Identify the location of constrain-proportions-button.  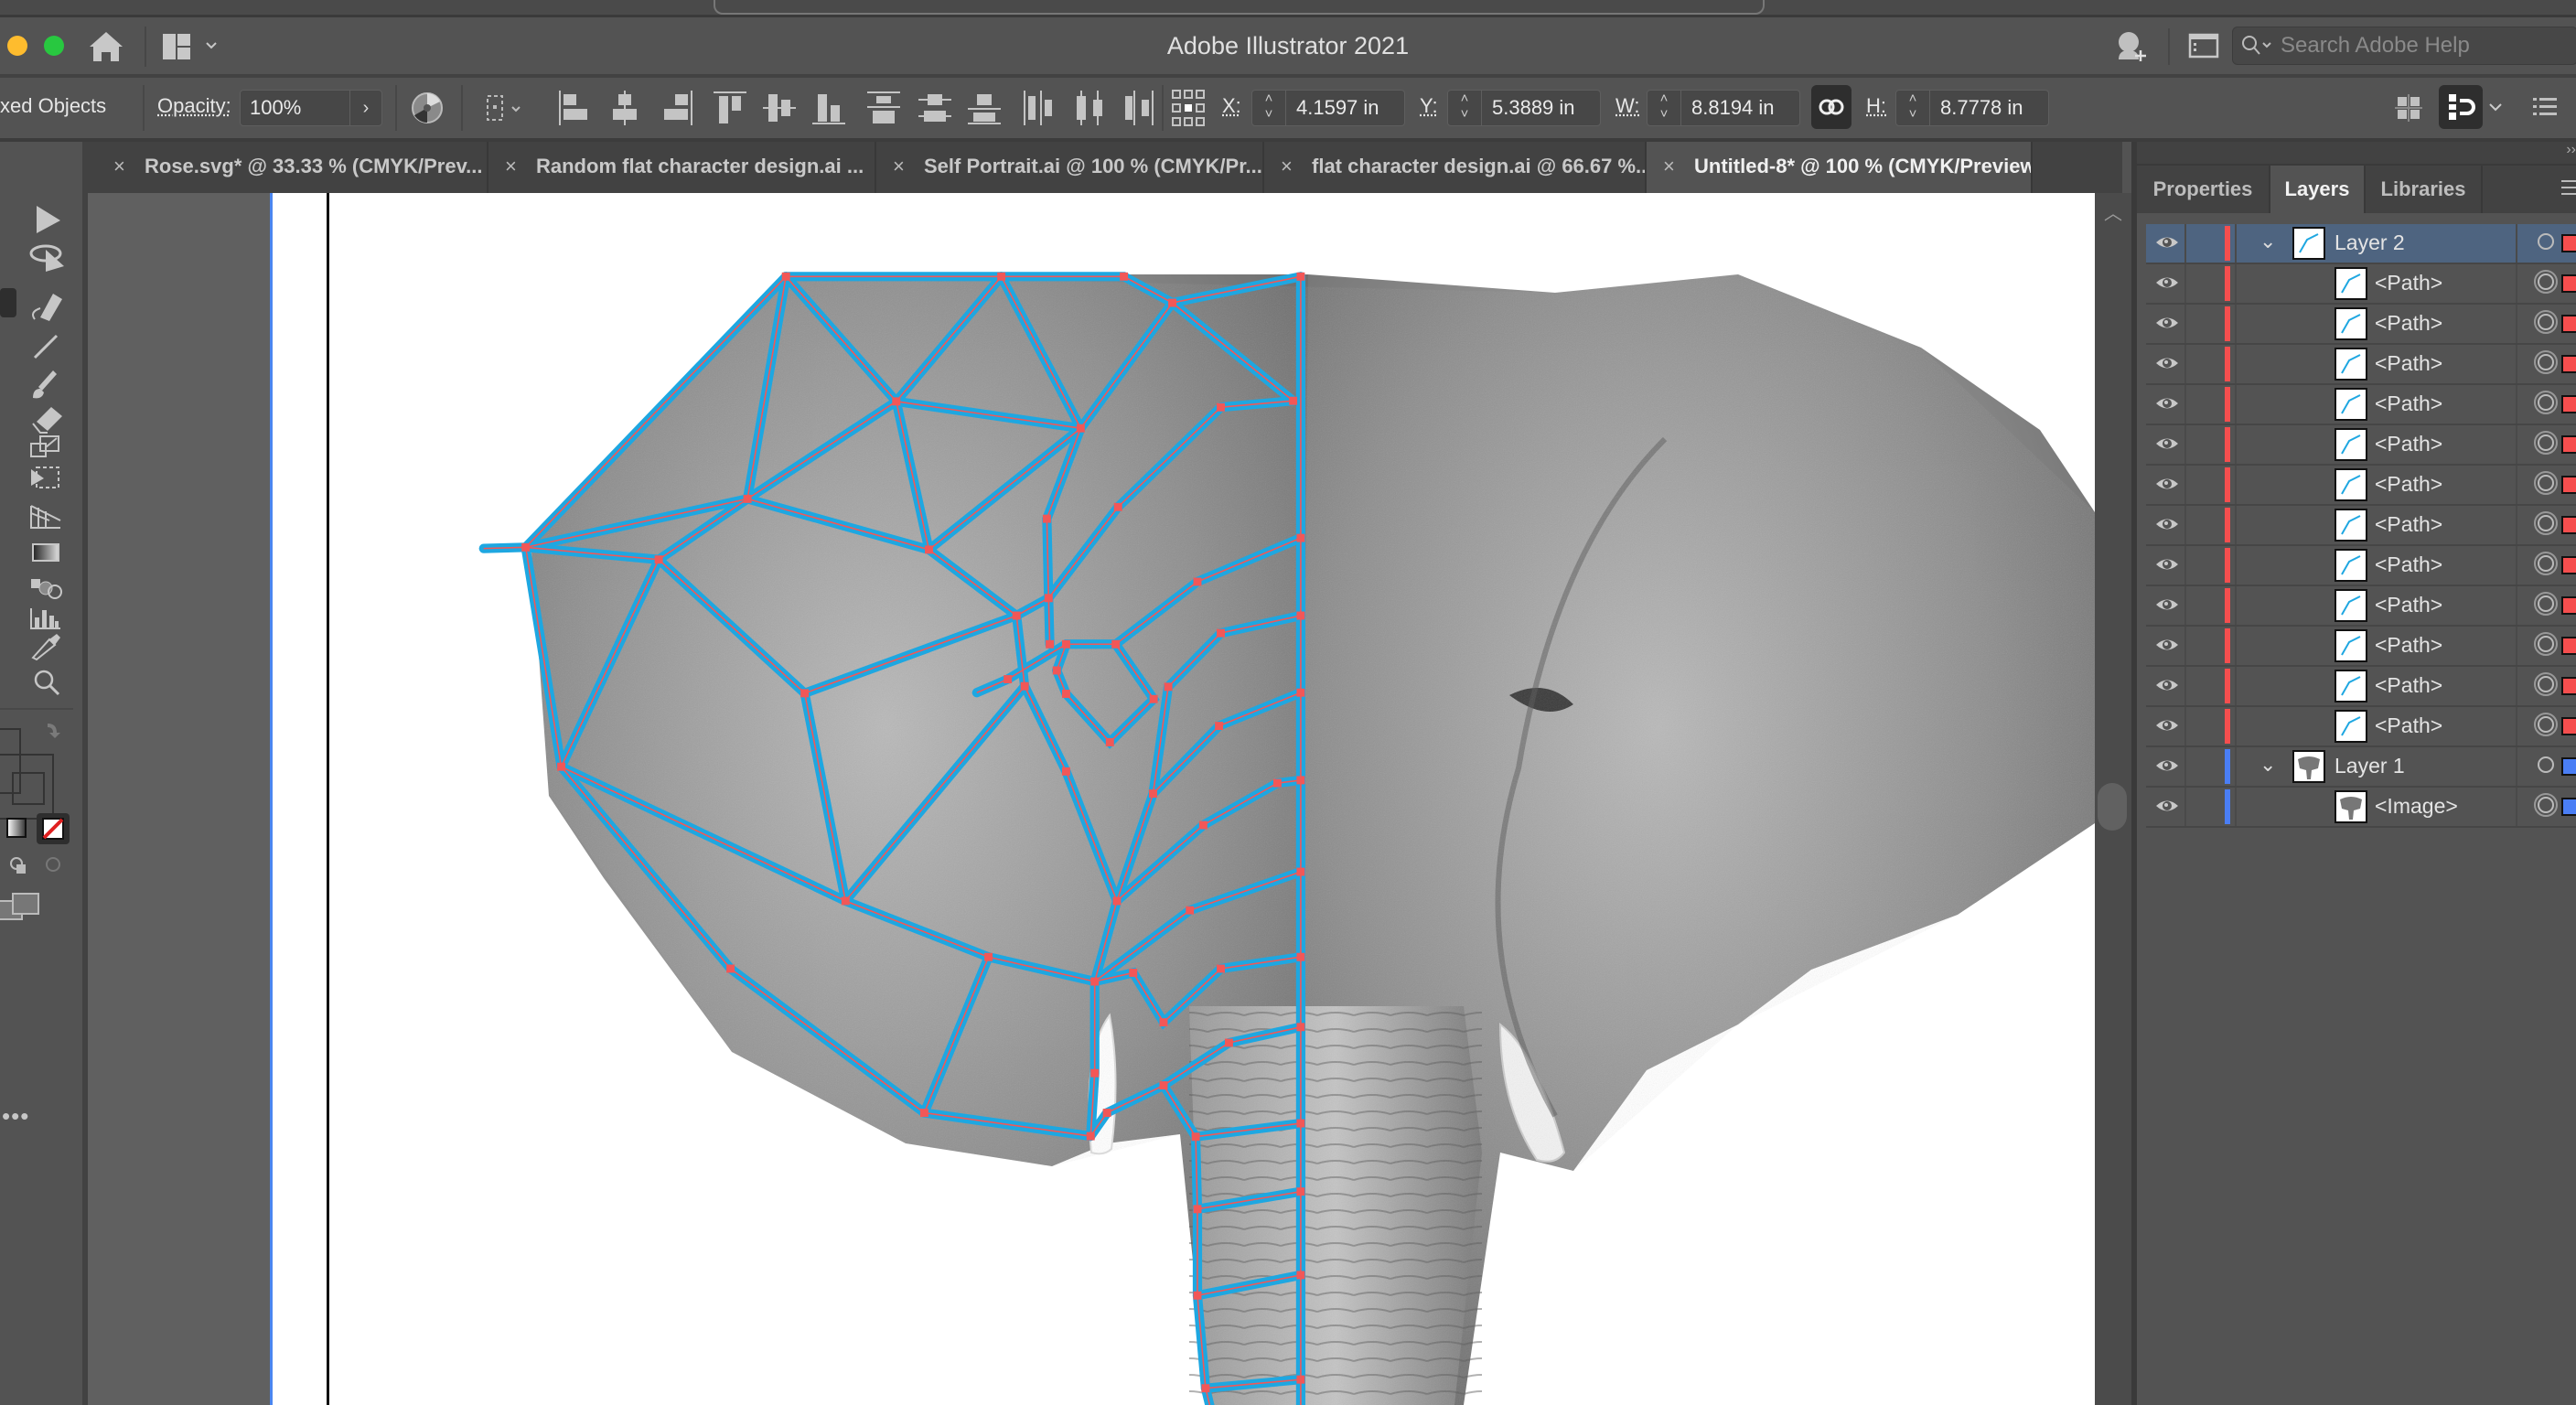
(1831, 107).